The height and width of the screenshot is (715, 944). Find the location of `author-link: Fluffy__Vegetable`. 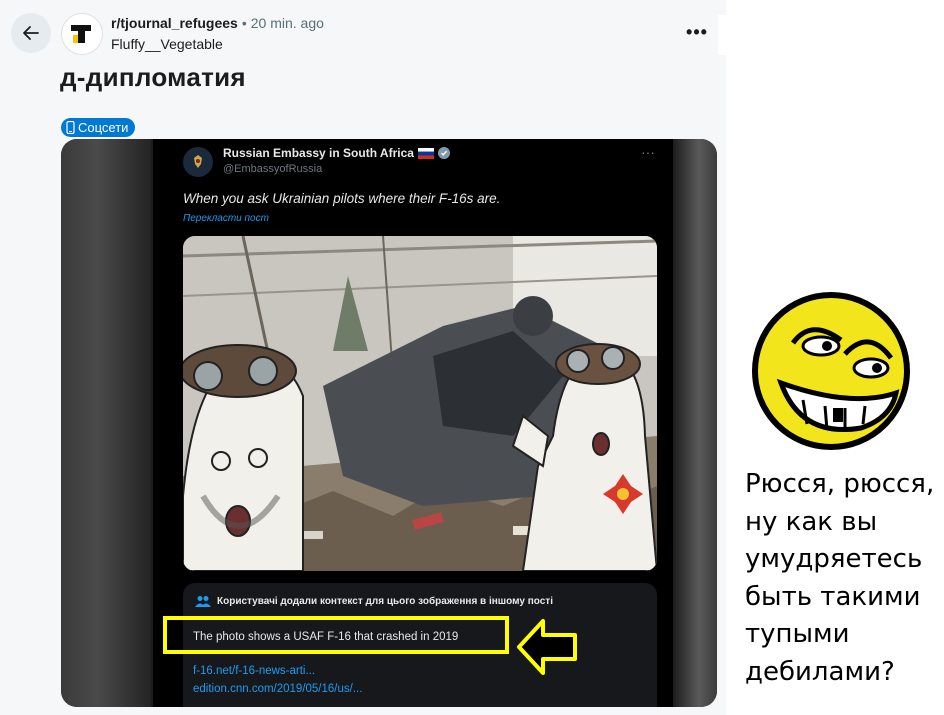

author-link: Fluffy__Vegetable is located at coordinates (167, 44).